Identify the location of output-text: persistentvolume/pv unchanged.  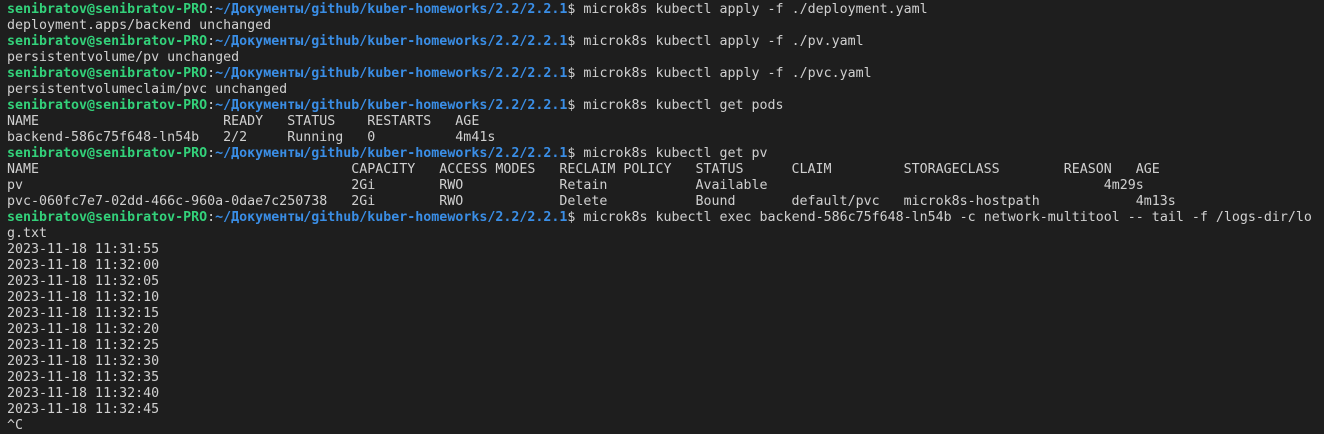
(123, 57).